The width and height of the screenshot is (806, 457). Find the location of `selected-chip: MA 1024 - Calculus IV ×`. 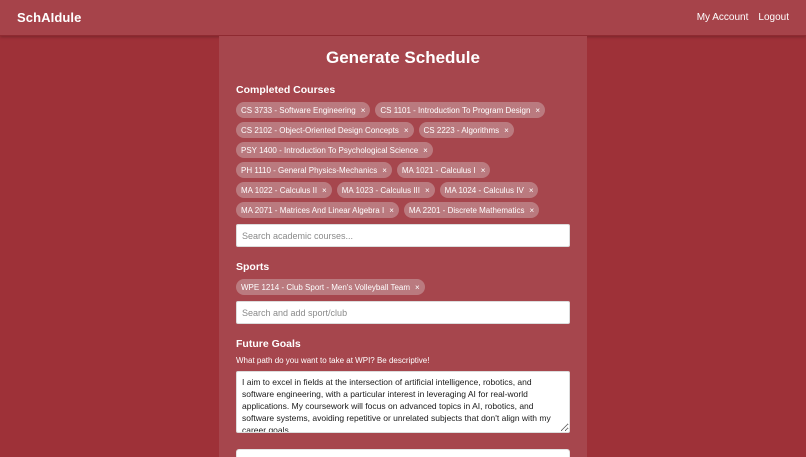

selected-chip: MA 1024 - Calculus IV × is located at coordinates (489, 190).